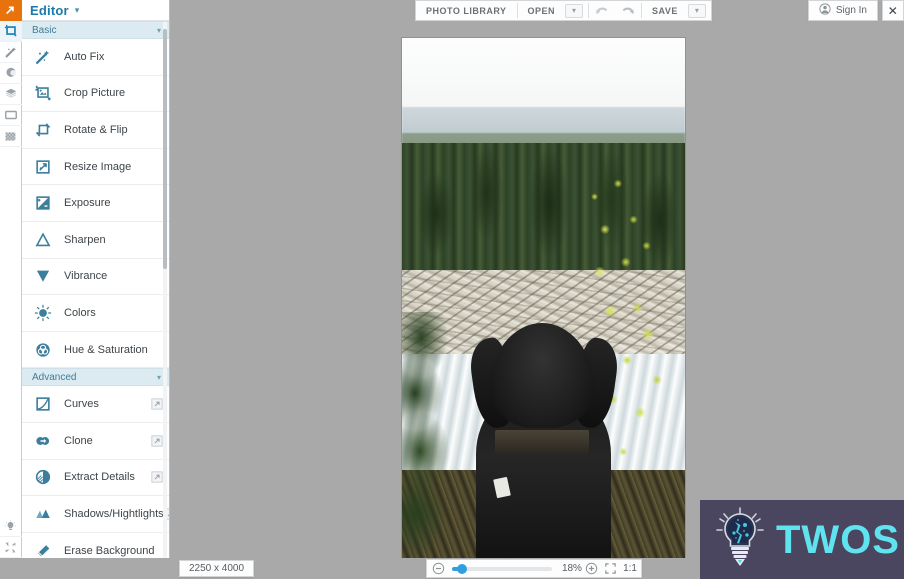 The width and height of the screenshot is (904, 579). Describe the element at coordinates (696, 10) in the screenshot. I see `save-dropdown-chevron-down-icon: ▾` at that location.